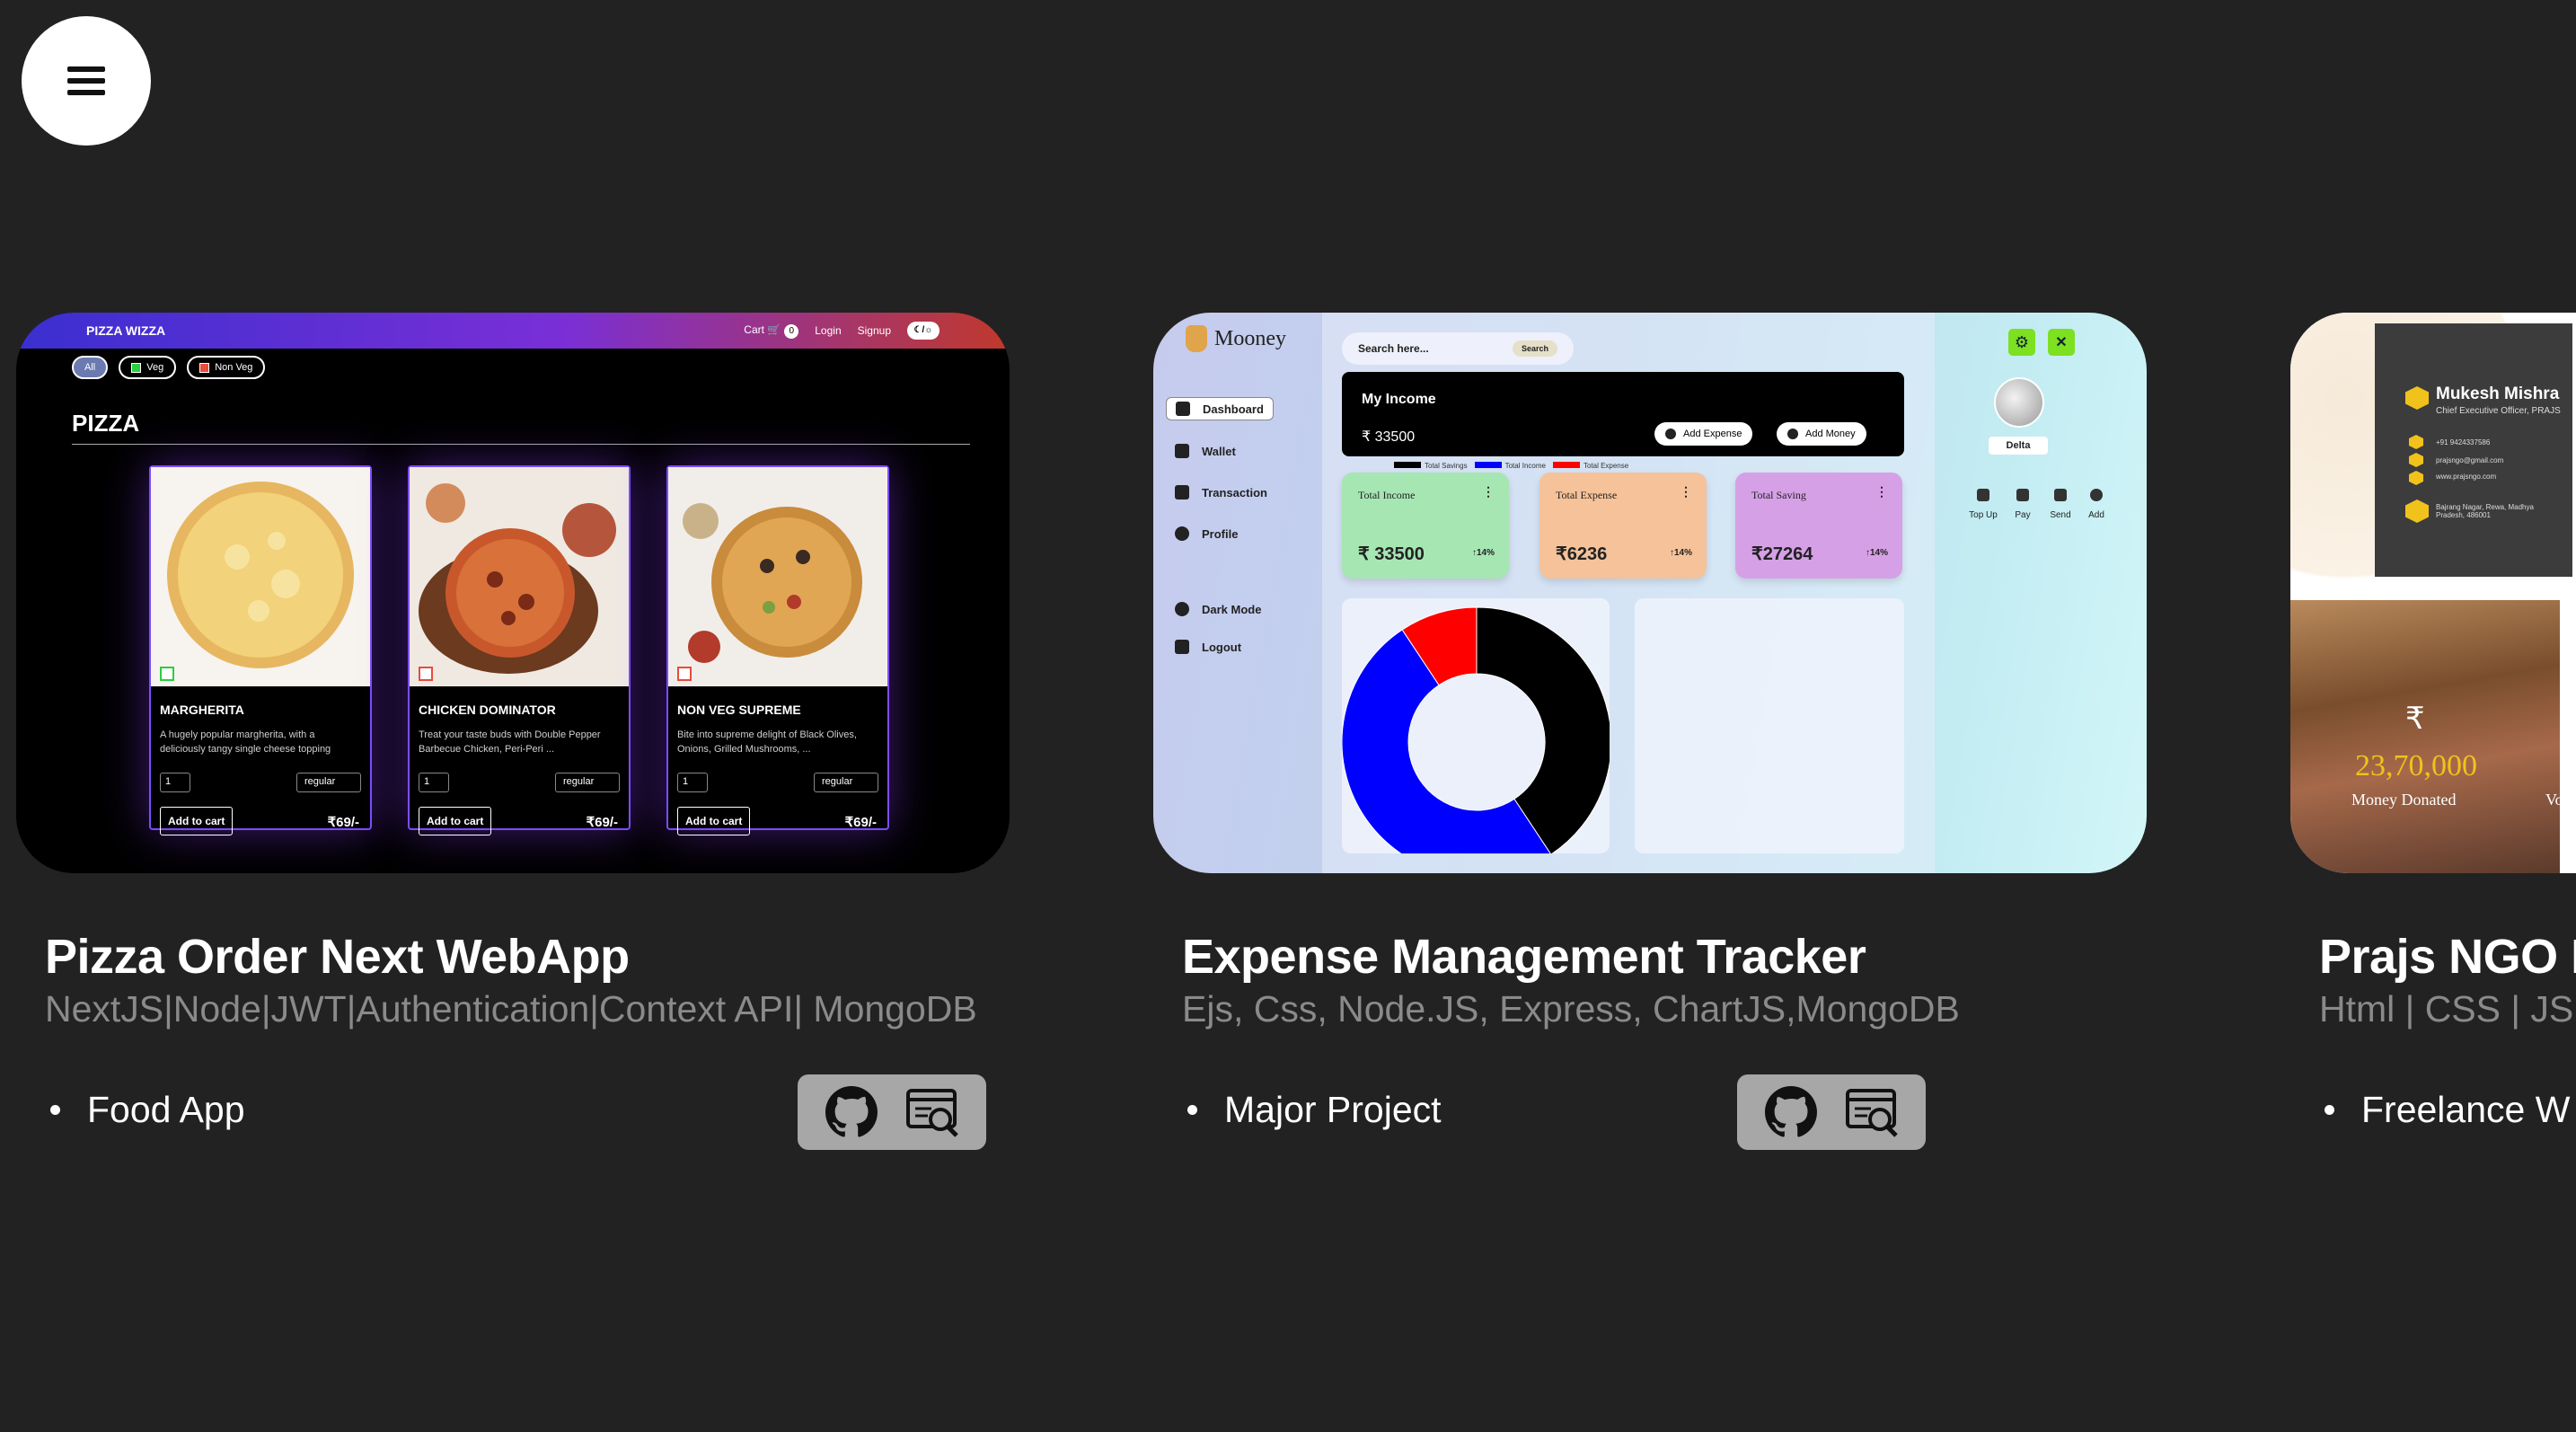 This screenshot has width=2576, height=1432. Describe the element at coordinates (202, 710) in the screenshot. I see `pizza-name: MARGHERITA` at that location.